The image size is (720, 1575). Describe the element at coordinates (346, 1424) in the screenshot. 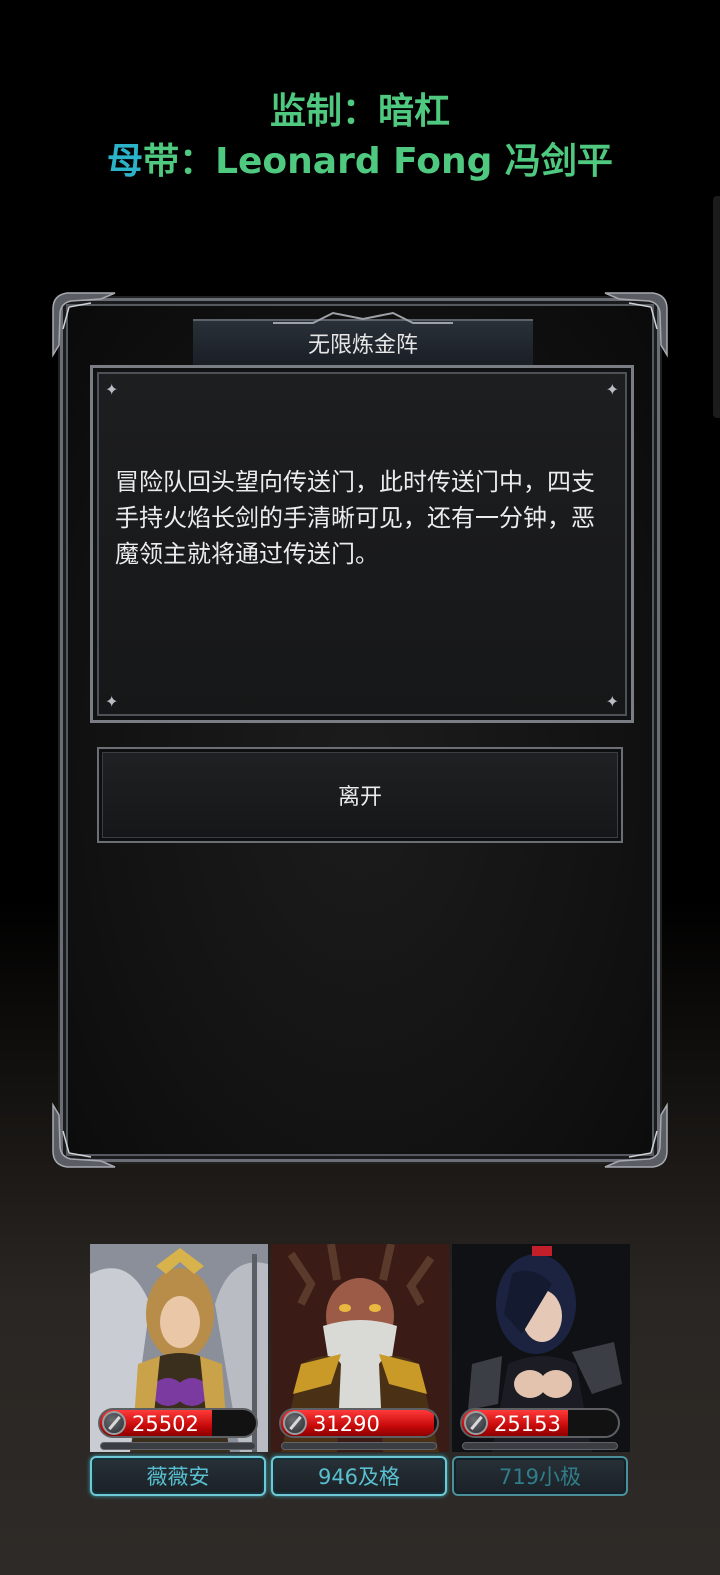

I see `hp-value: 31290` at that location.